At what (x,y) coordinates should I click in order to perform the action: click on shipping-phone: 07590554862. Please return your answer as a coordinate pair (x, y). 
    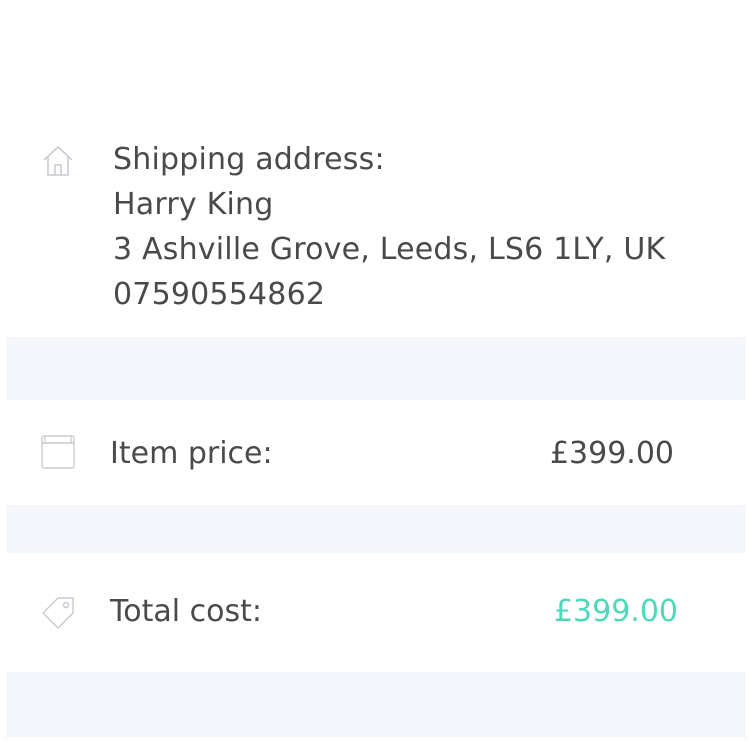
    Looking at the image, I should click on (219, 294).